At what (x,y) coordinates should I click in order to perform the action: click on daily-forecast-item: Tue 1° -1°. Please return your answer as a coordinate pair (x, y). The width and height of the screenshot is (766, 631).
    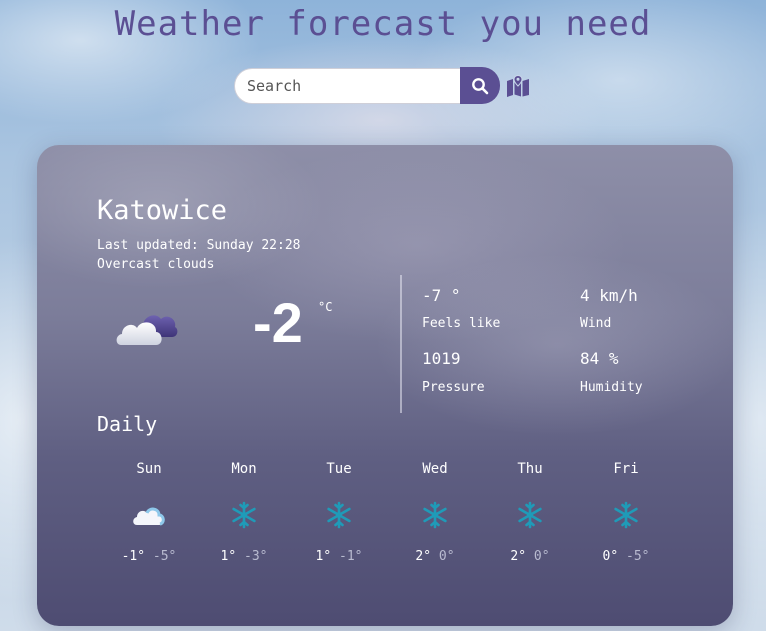
    Looking at the image, I should click on (339, 512).